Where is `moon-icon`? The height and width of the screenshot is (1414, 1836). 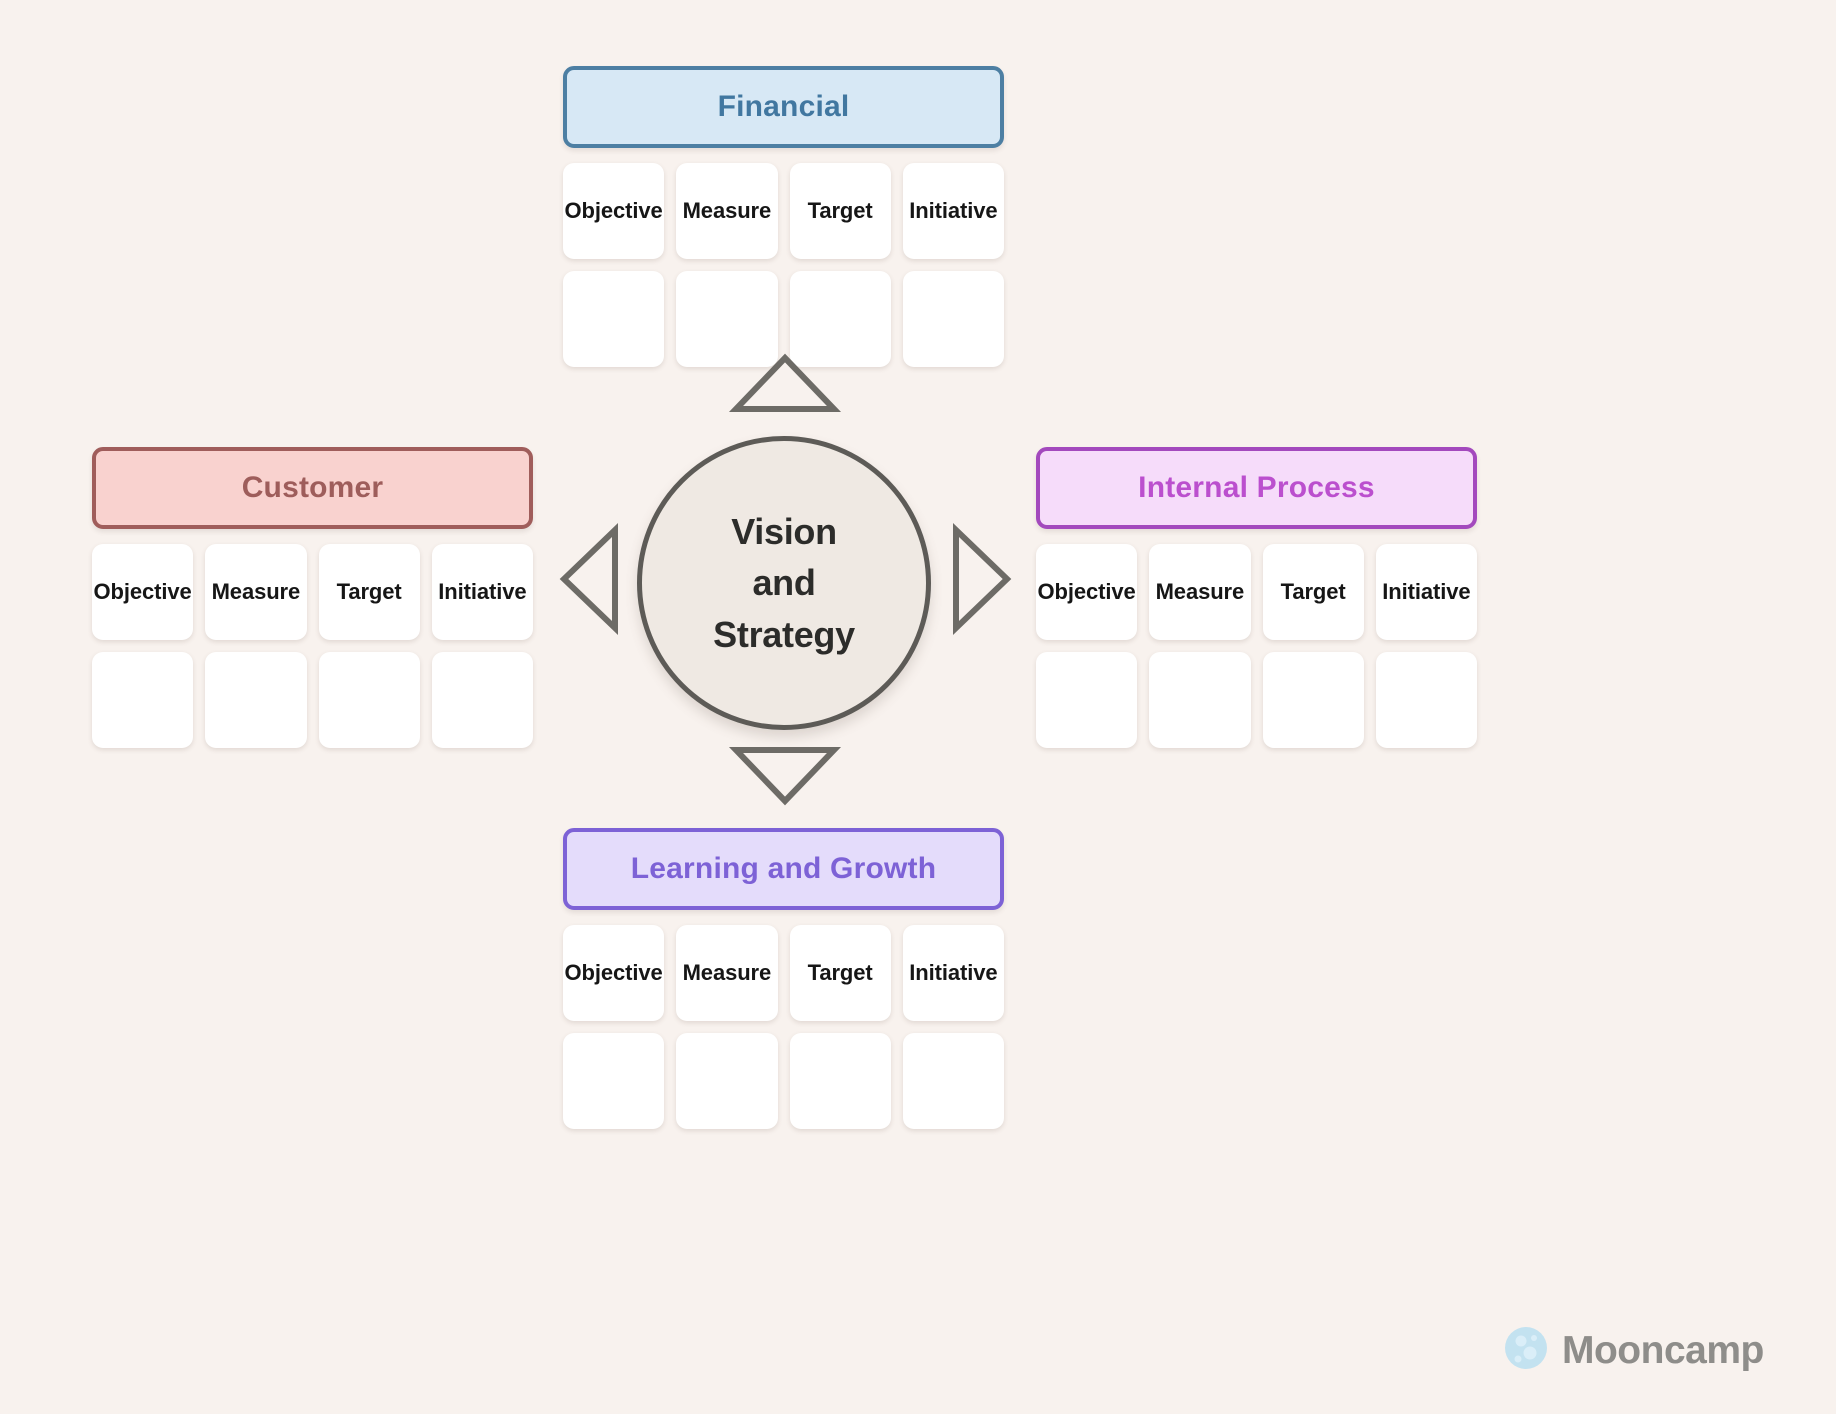
moon-icon is located at coordinates (1526, 1350).